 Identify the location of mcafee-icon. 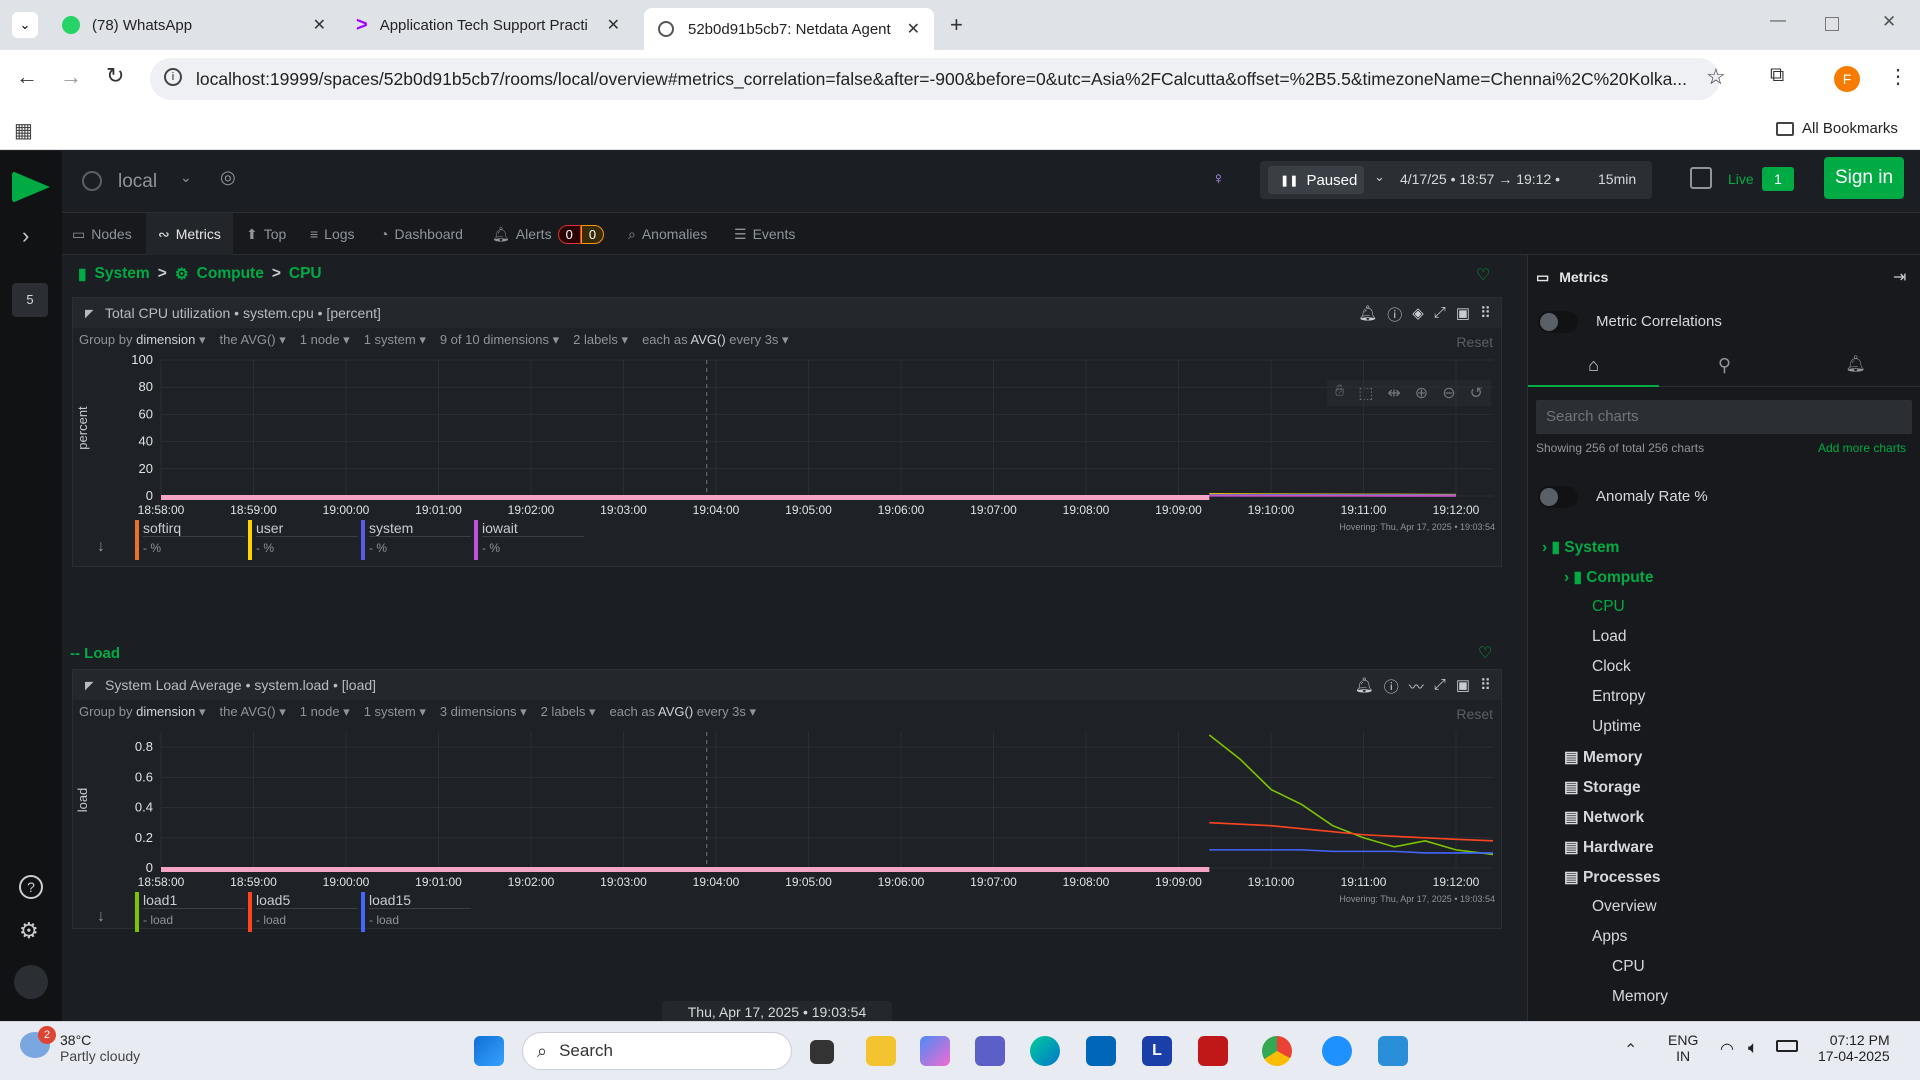
(1213, 1051).